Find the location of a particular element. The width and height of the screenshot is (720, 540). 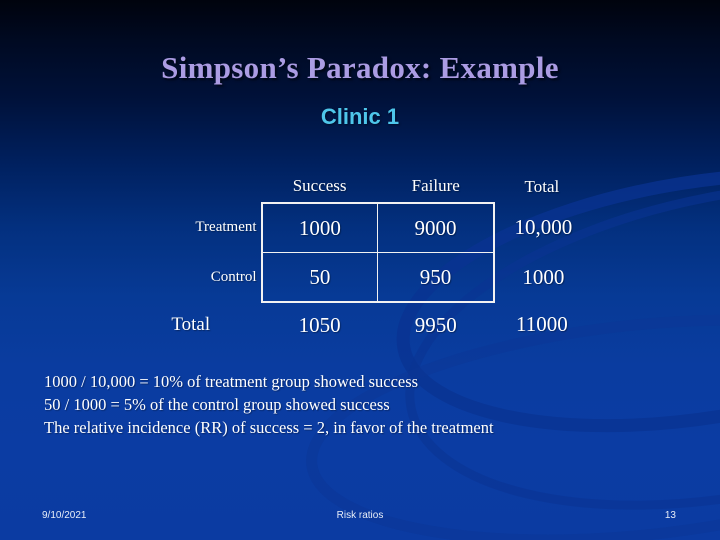

page-subtitle: Clinic 1 is located at coordinates (360, 116).